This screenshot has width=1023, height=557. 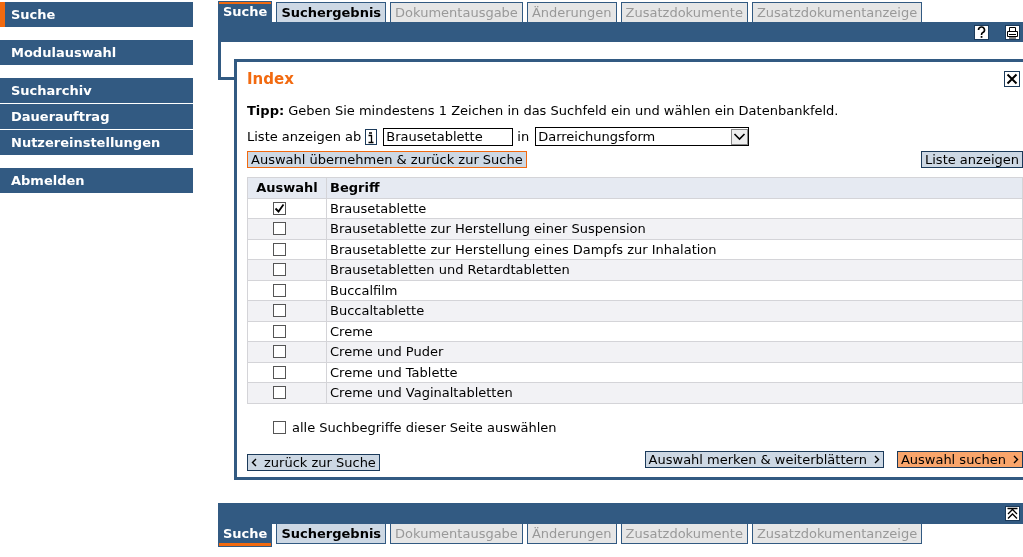 What do you see at coordinates (424, 427) in the screenshot?
I see `checkbox-label: alle Suchbegriffe dieser Seite auswählen` at bounding box center [424, 427].